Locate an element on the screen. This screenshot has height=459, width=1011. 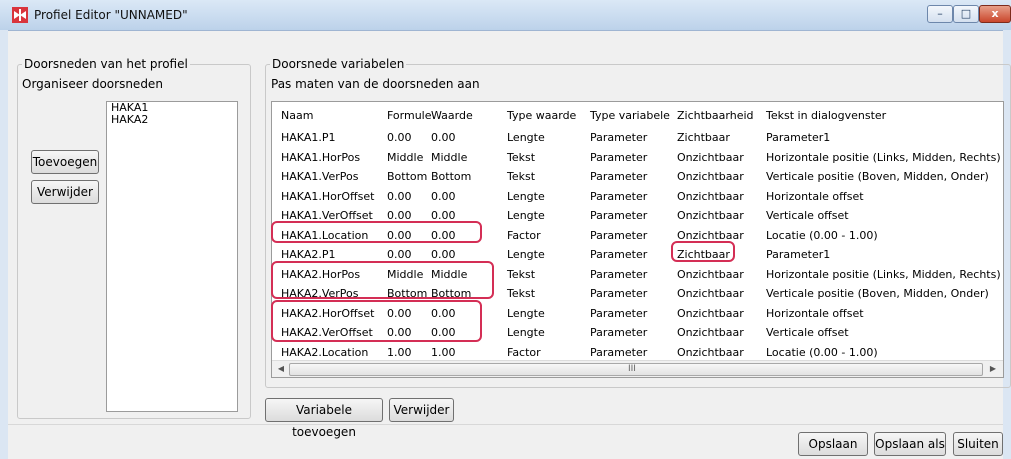
minimize-button: – is located at coordinates (940, 14).